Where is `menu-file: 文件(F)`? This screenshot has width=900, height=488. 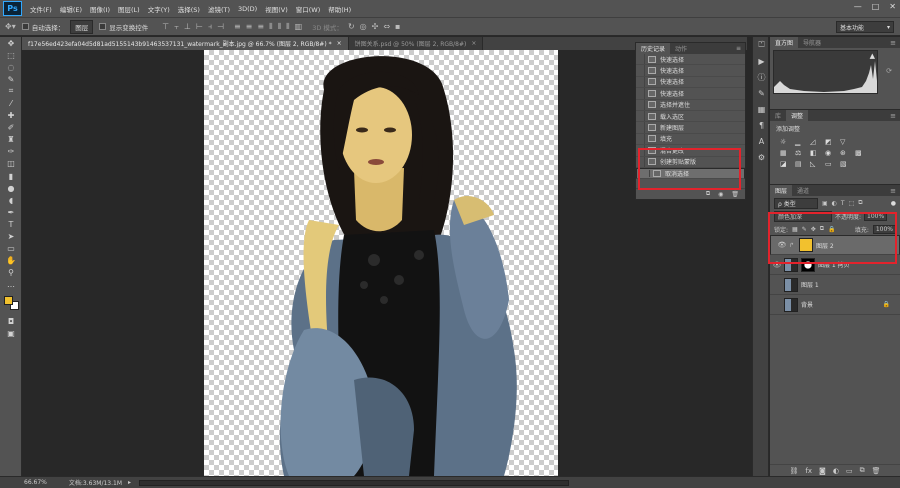 menu-file: 文件(F) is located at coordinates (41, 9).